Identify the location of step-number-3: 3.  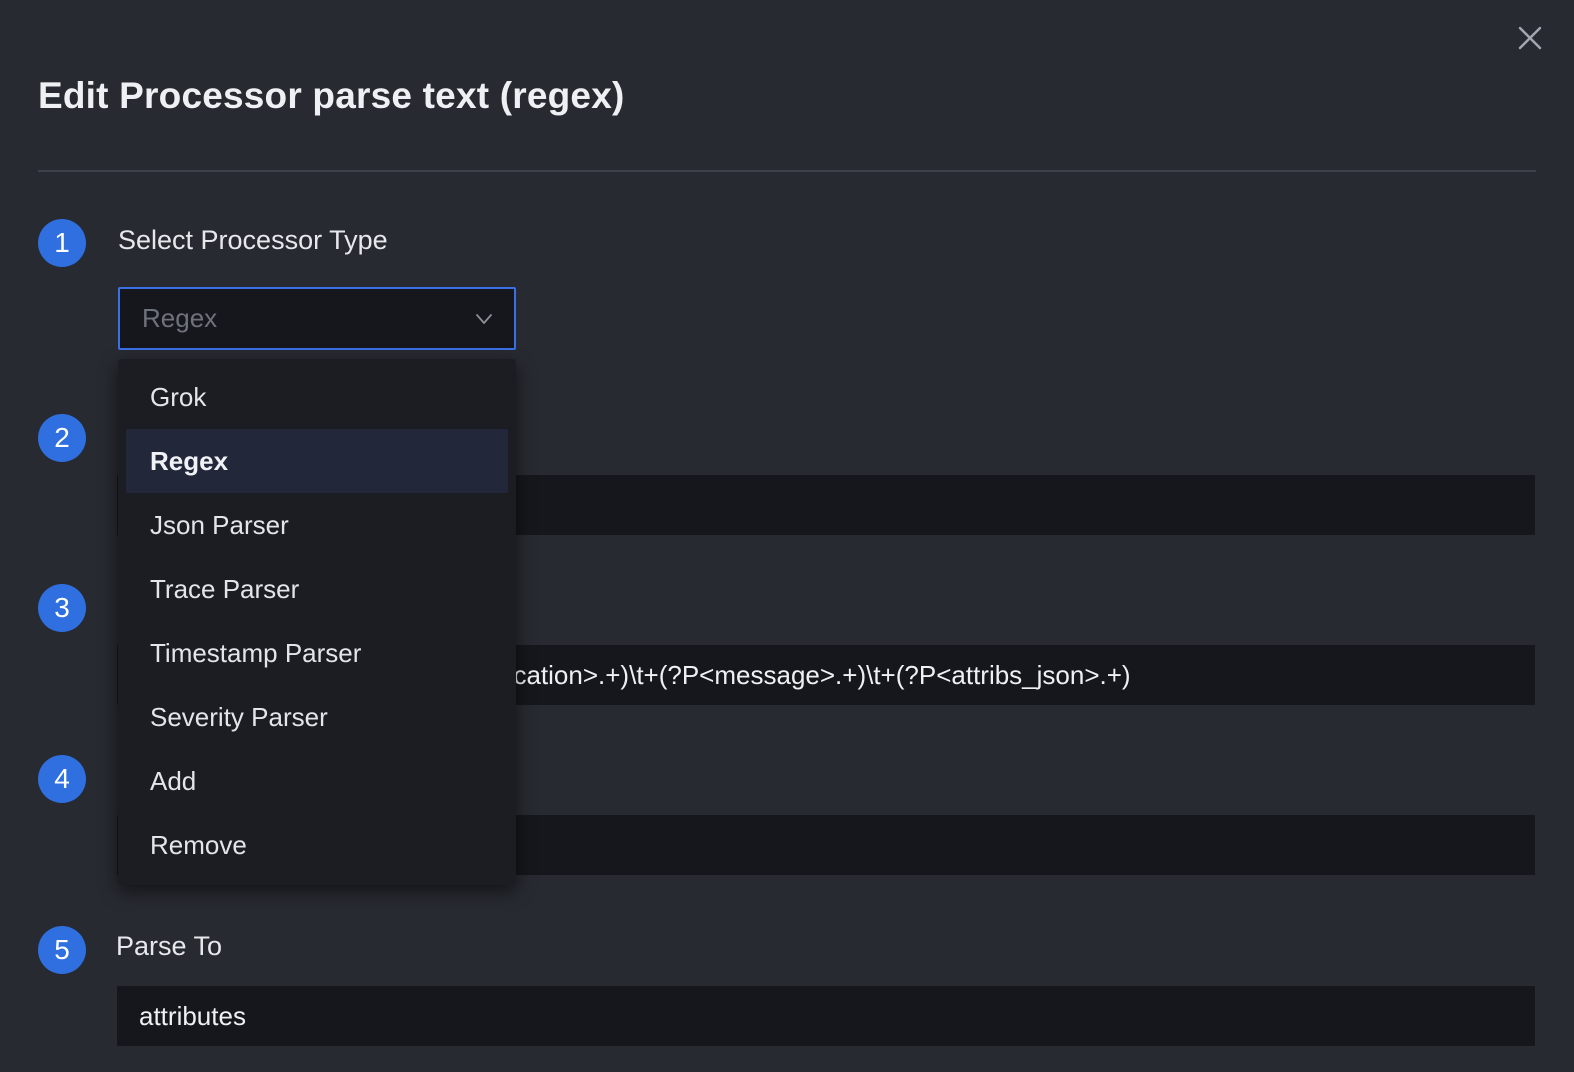
(62, 608).